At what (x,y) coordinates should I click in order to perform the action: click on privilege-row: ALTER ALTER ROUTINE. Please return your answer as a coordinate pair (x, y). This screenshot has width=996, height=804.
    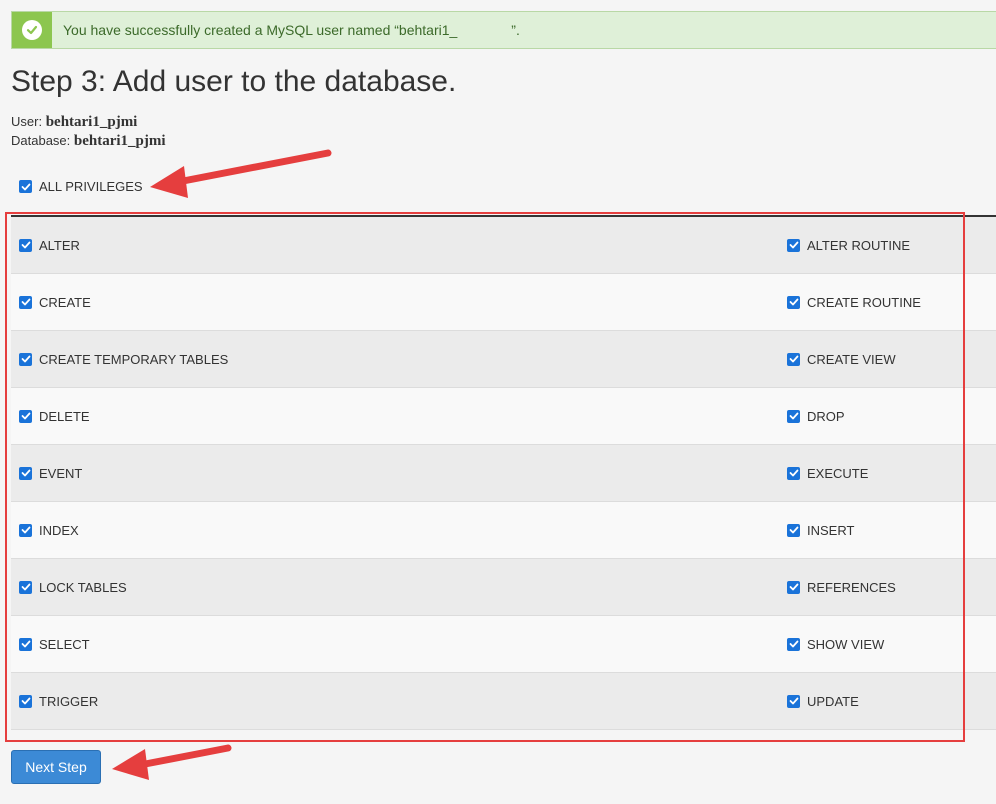
    Looking at the image, I should click on (503, 245).